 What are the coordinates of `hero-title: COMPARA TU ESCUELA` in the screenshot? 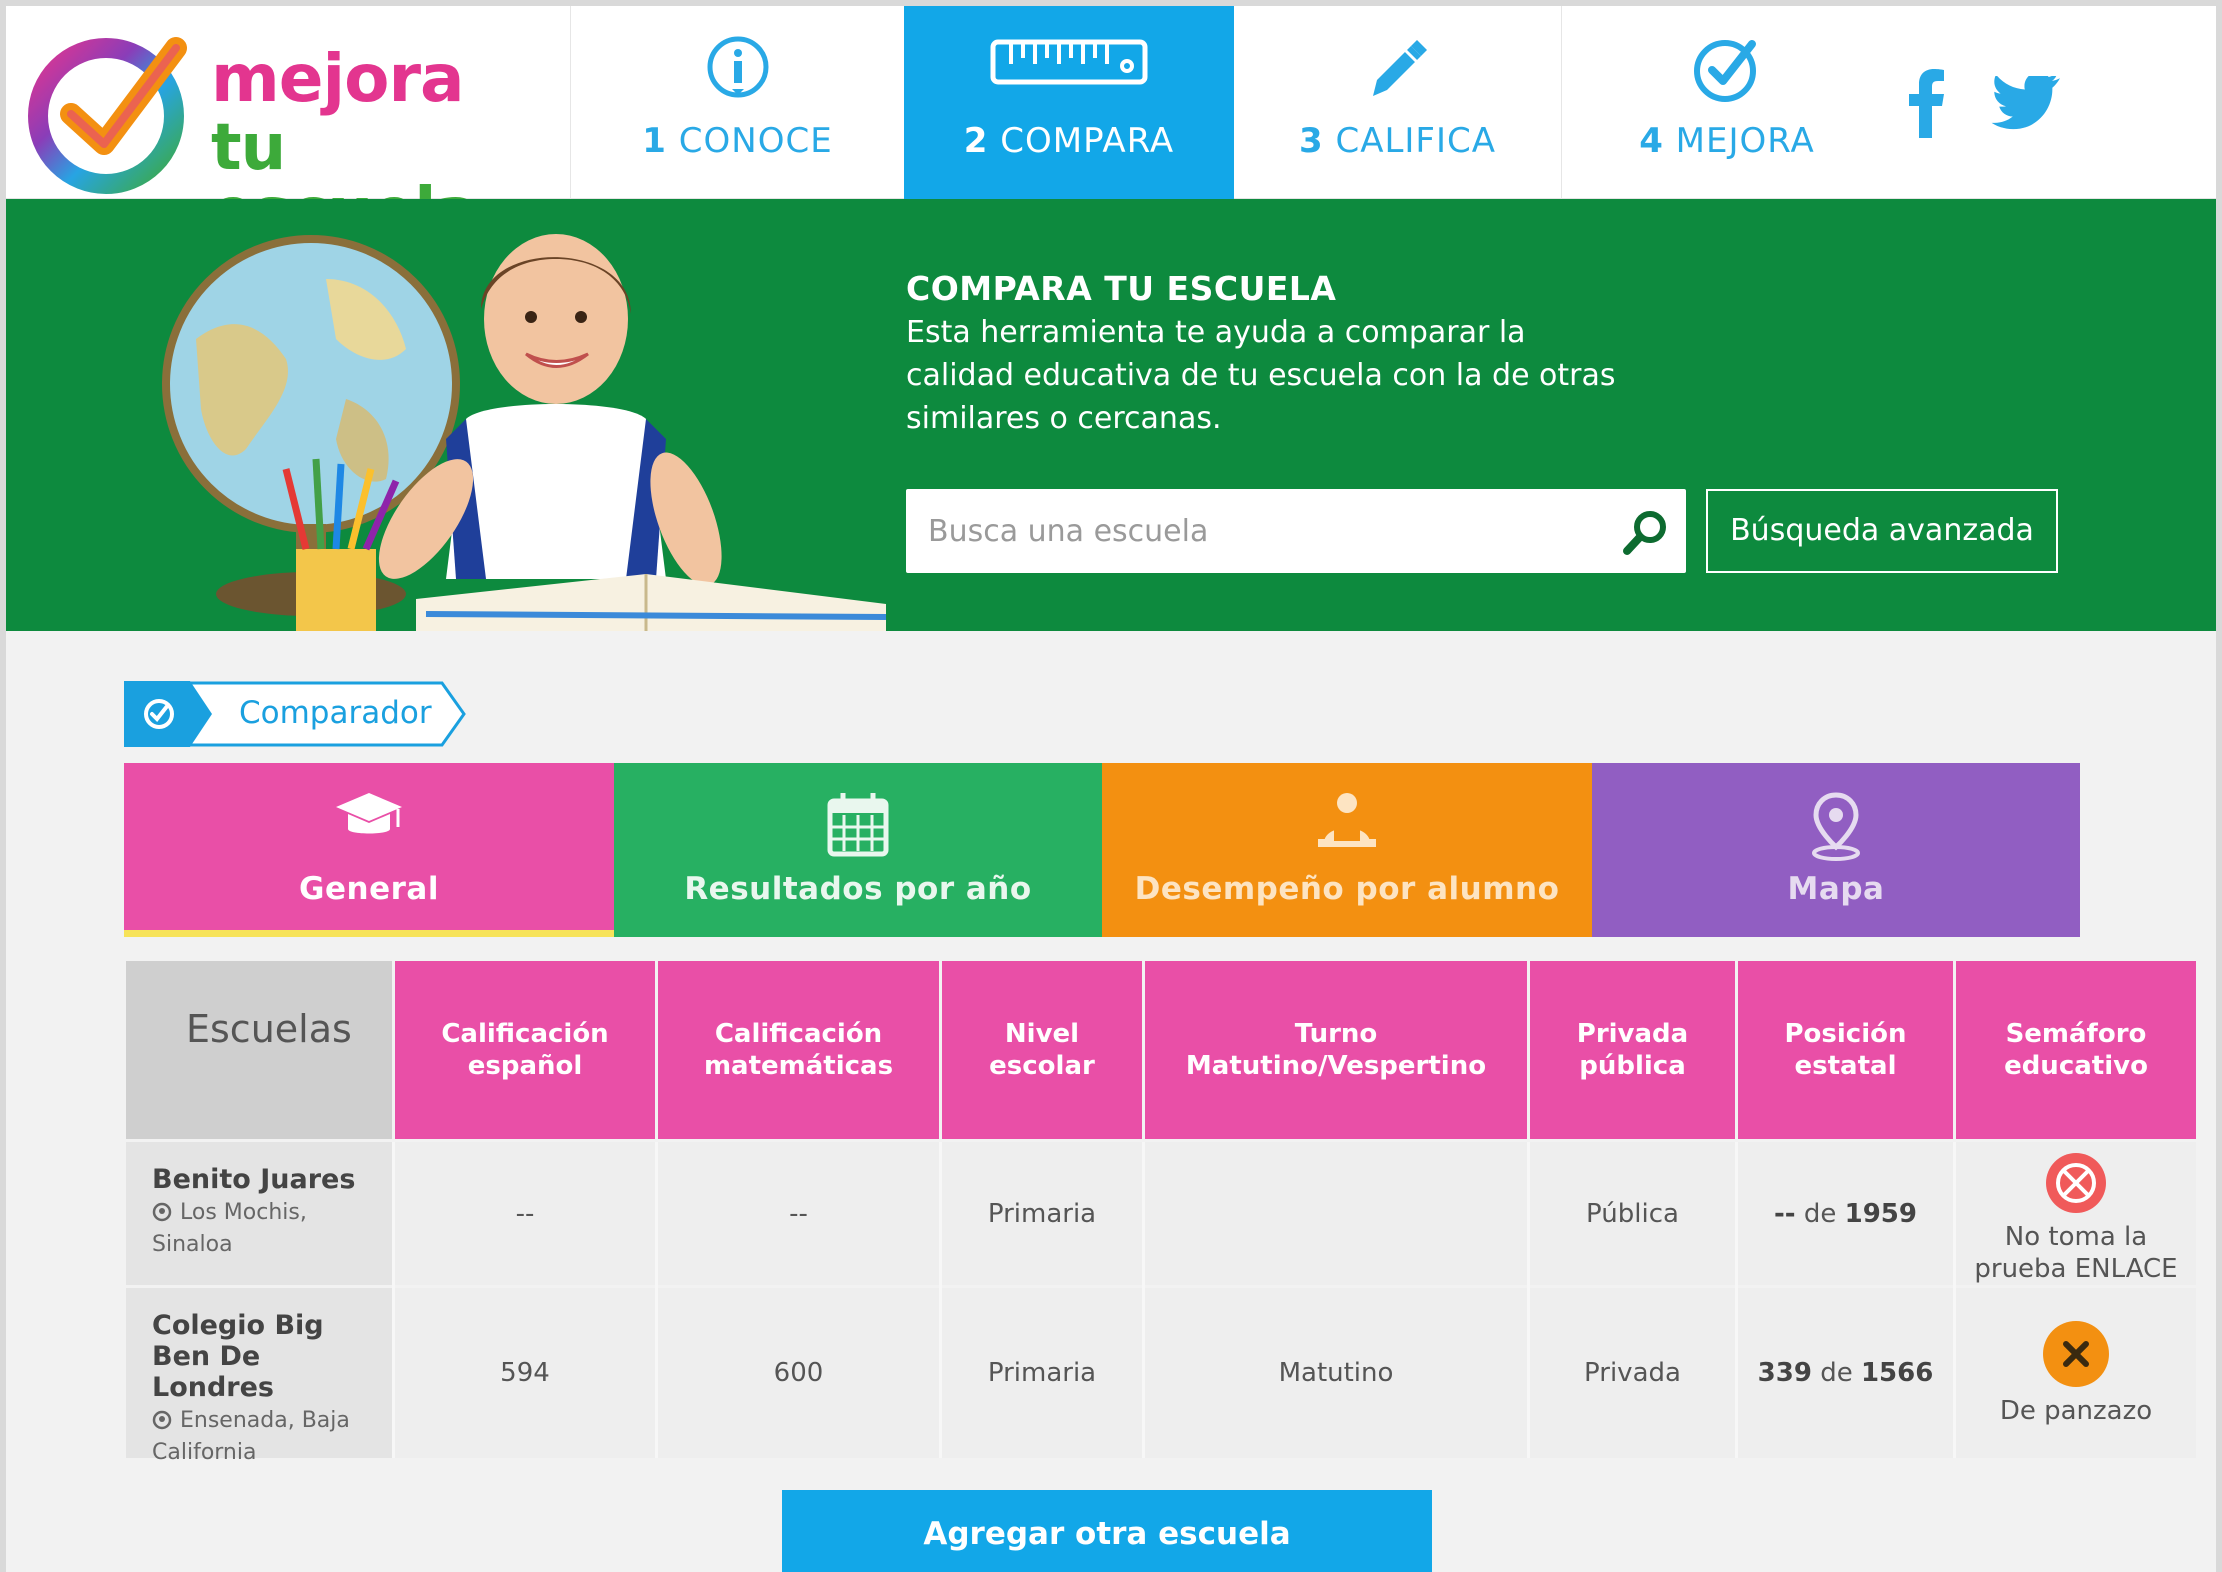 It's located at (1121, 288).